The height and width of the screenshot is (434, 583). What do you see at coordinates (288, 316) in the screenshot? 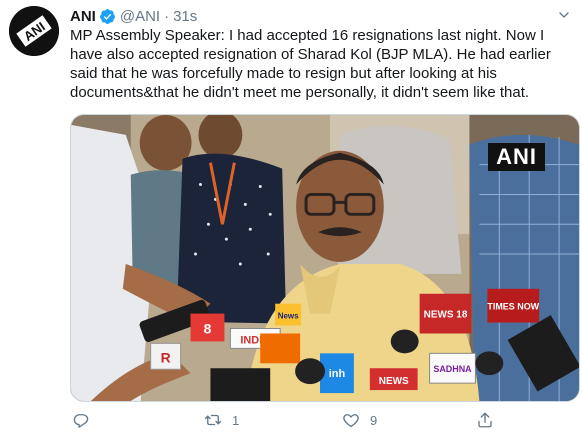
I see `mic-label-news-small: News` at bounding box center [288, 316].